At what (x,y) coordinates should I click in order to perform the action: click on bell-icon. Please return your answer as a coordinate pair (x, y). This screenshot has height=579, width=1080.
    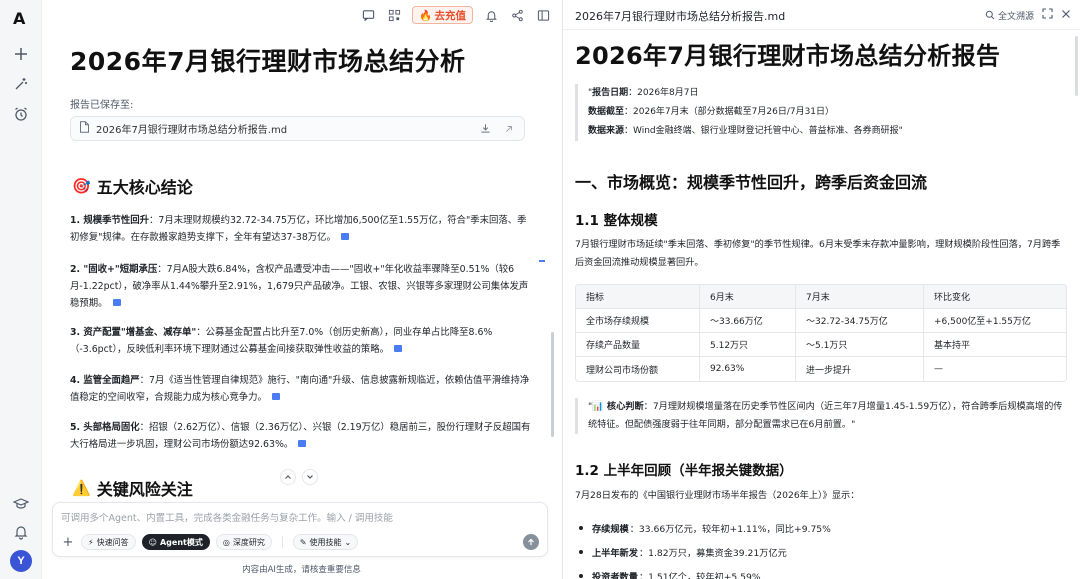
    Looking at the image, I should click on (491, 15).